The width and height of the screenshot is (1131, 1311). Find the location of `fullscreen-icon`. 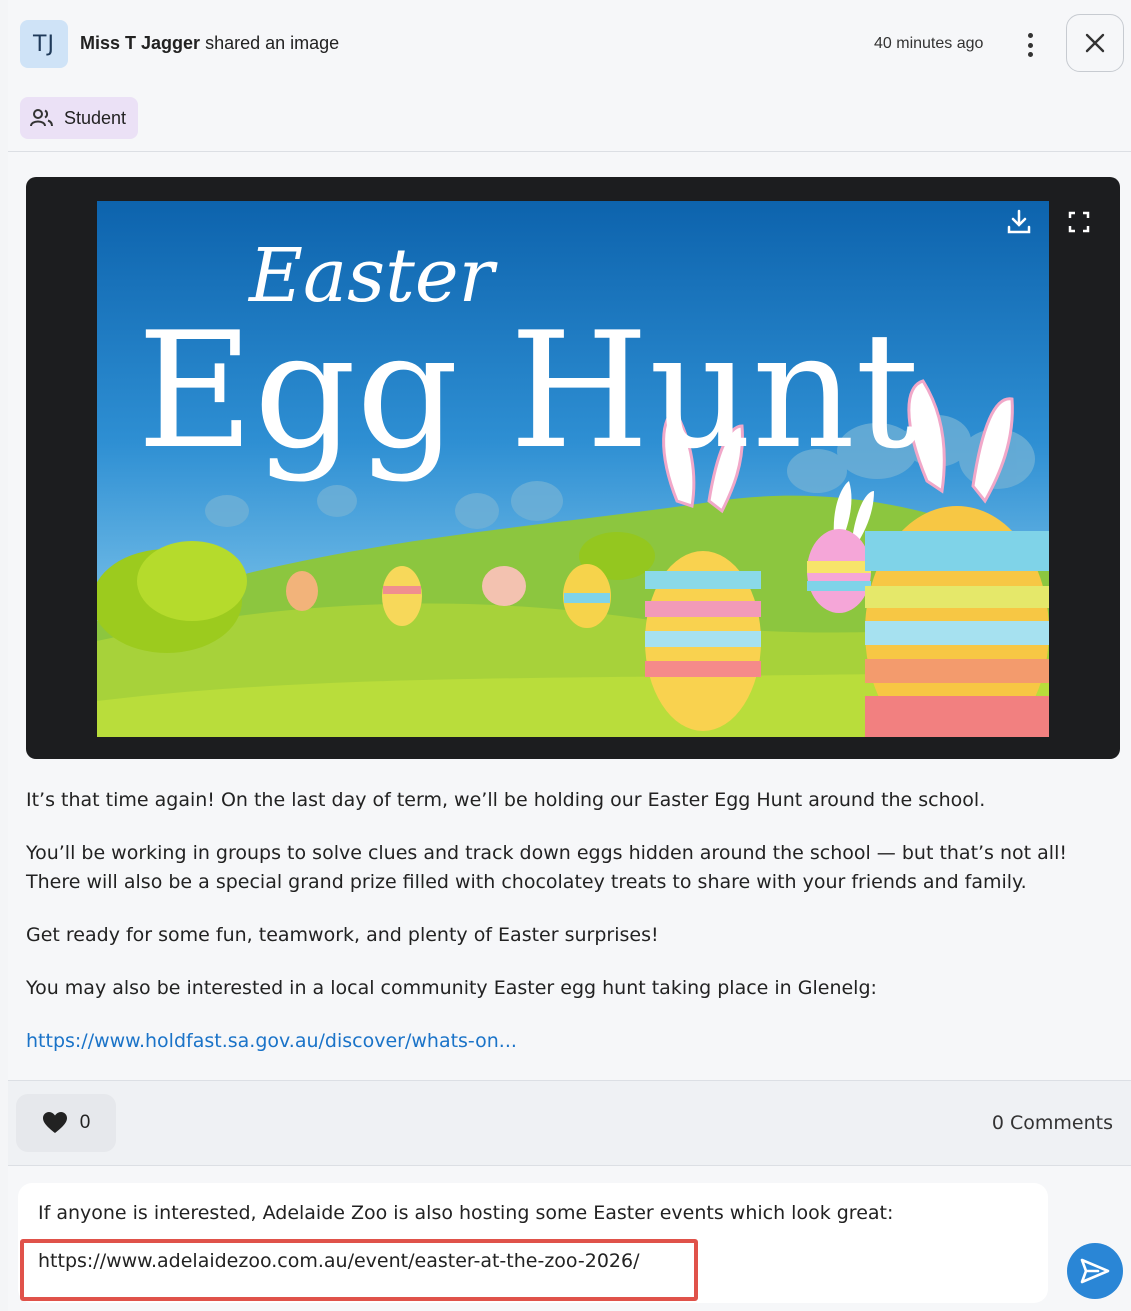

fullscreen-icon is located at coordinates (1079, 222).